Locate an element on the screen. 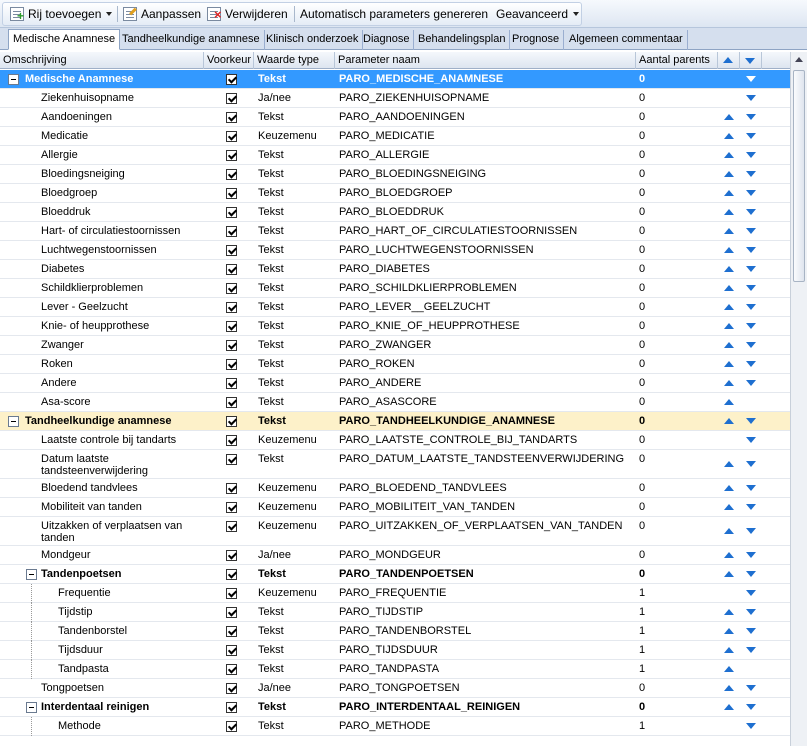 The image size is (807, 746). tab-prognose: Prognose is located at coordinates (536, 40).